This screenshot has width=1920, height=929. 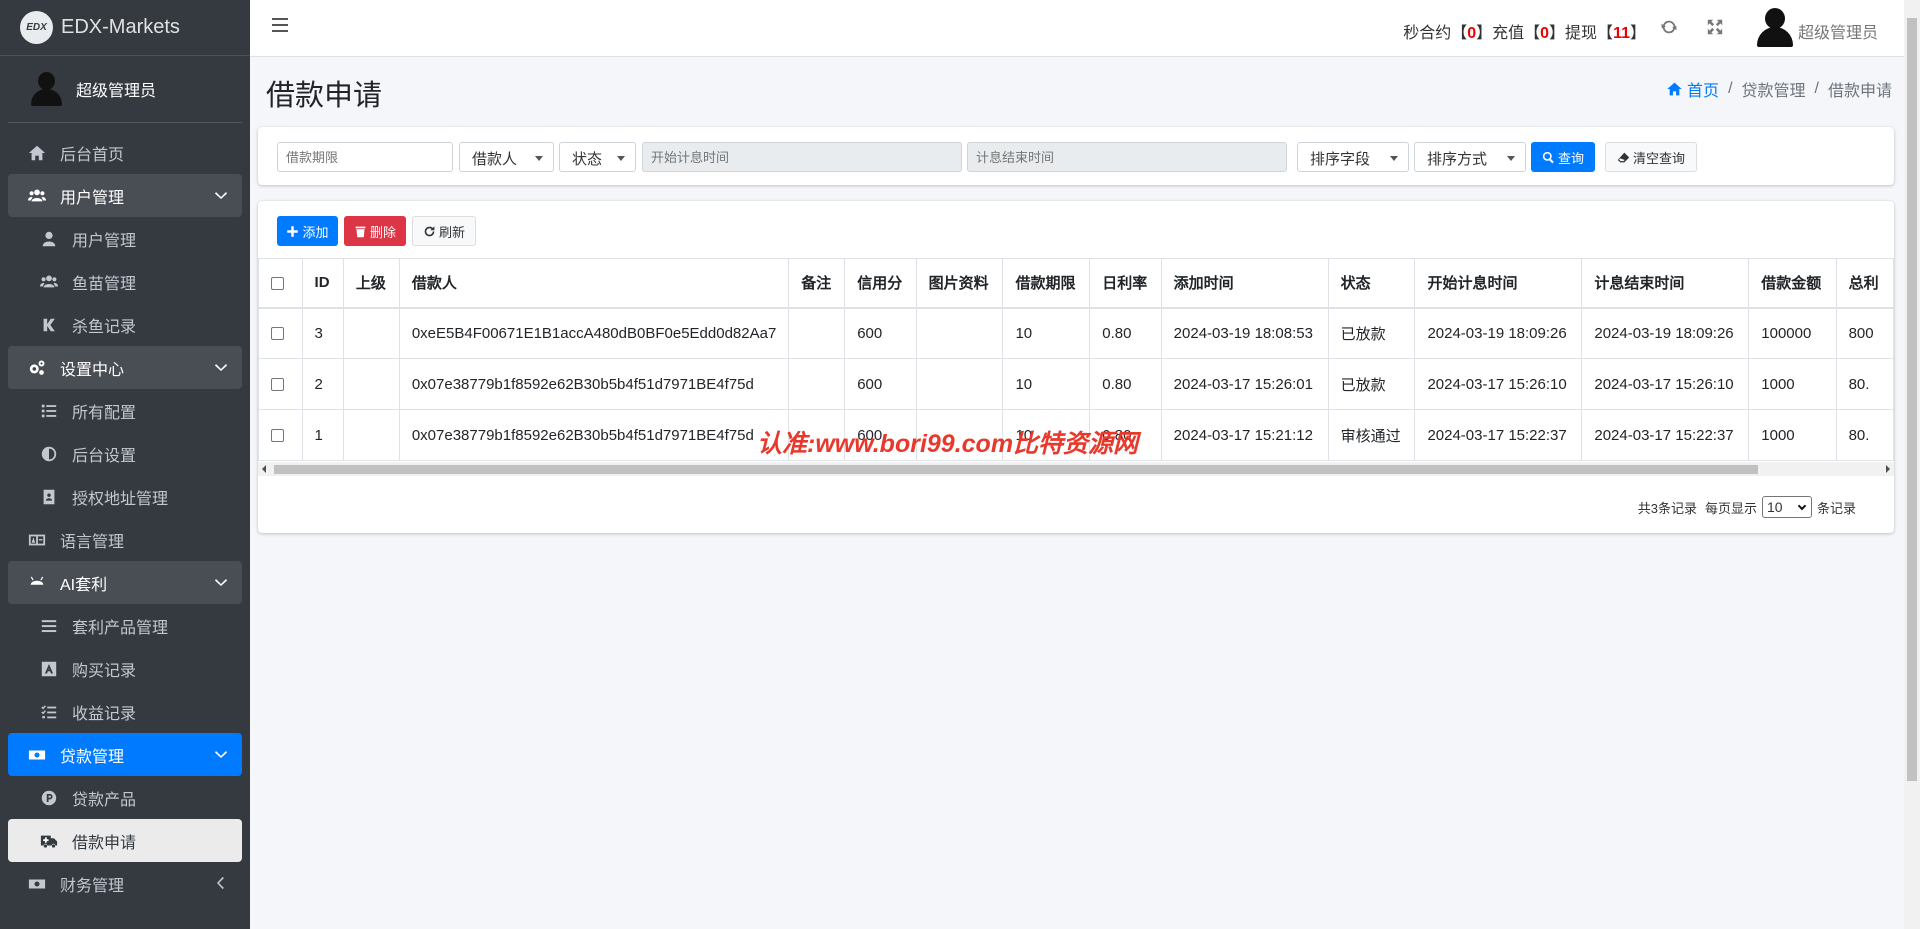 What do you see at coordinates (125, 281) in the screenshot?
I see `sidebar-item-fry-management: 鱼苗管理` at bounding box center [125, 281].